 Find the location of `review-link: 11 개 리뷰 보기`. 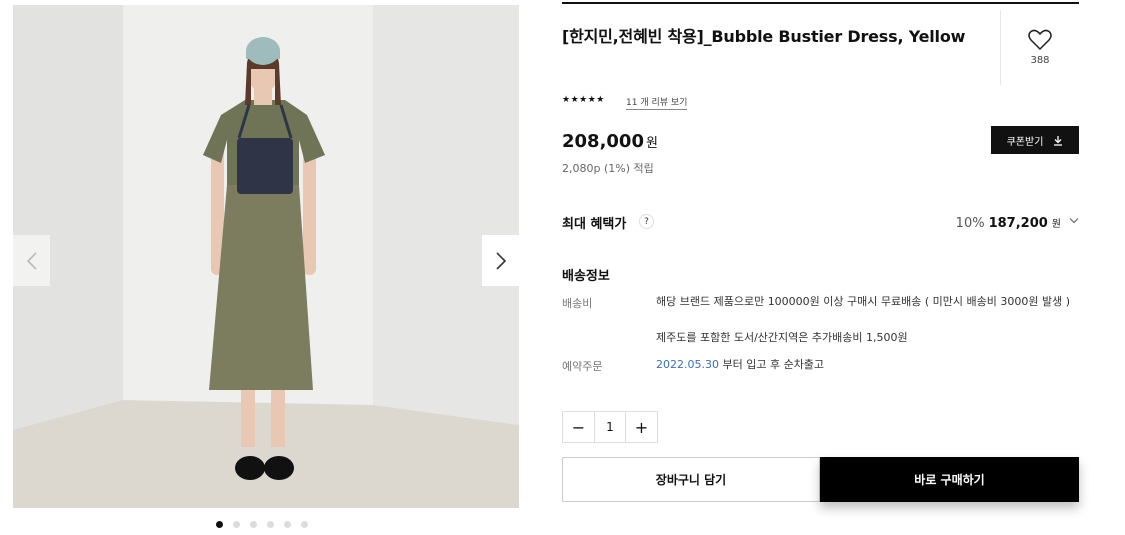

review-link: 11 개 리뷰 보기 is located at coordinates (657, 102).